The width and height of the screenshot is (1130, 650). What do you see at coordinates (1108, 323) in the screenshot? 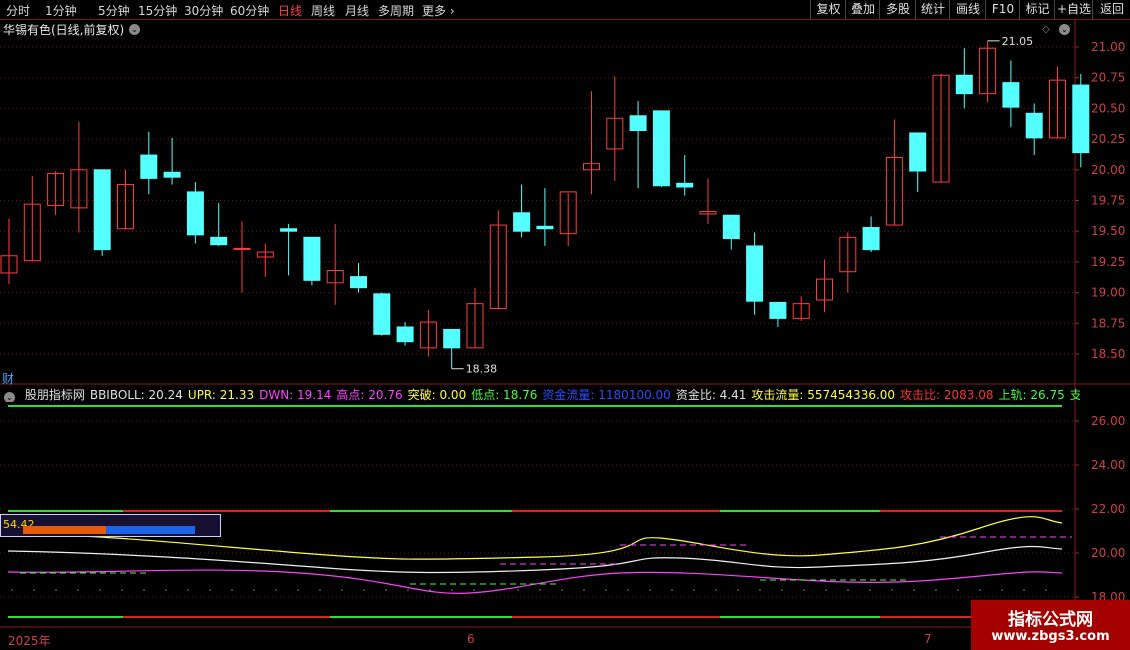
I see `price-tick-label: 18.75` at bounding box center [1108, 323].